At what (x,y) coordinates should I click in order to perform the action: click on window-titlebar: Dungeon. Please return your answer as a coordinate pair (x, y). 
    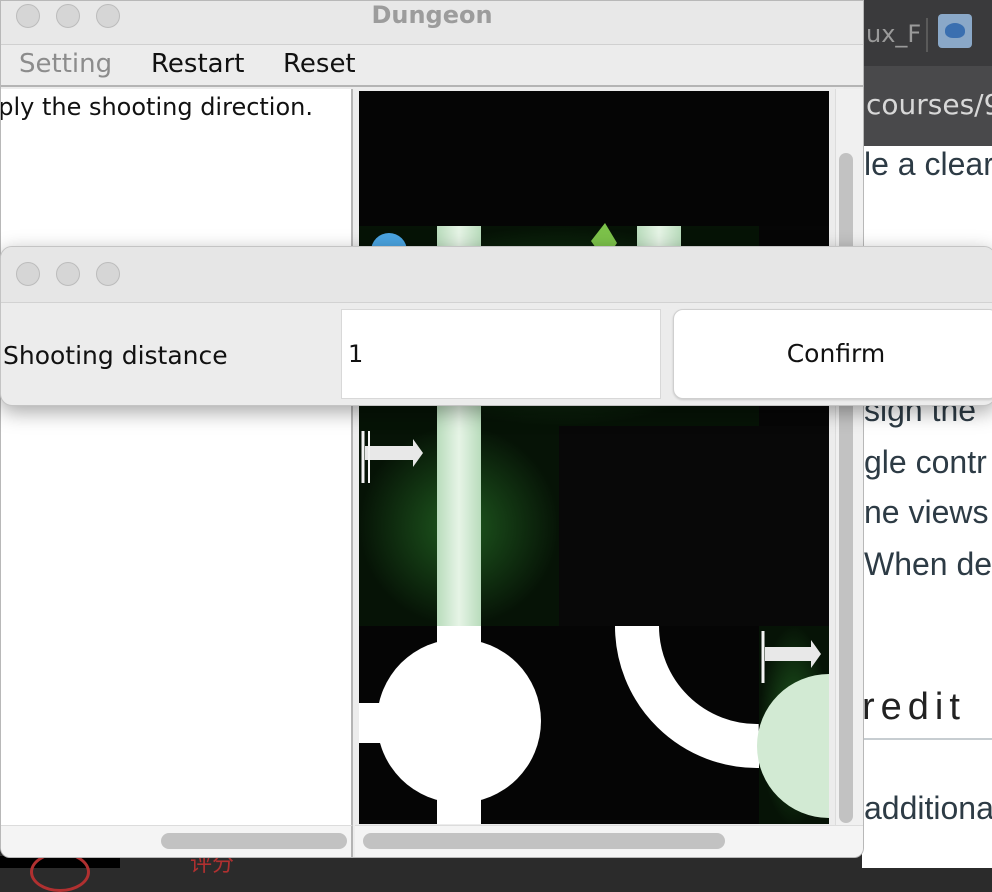
    Looking at the image, I should click on (432, 23).